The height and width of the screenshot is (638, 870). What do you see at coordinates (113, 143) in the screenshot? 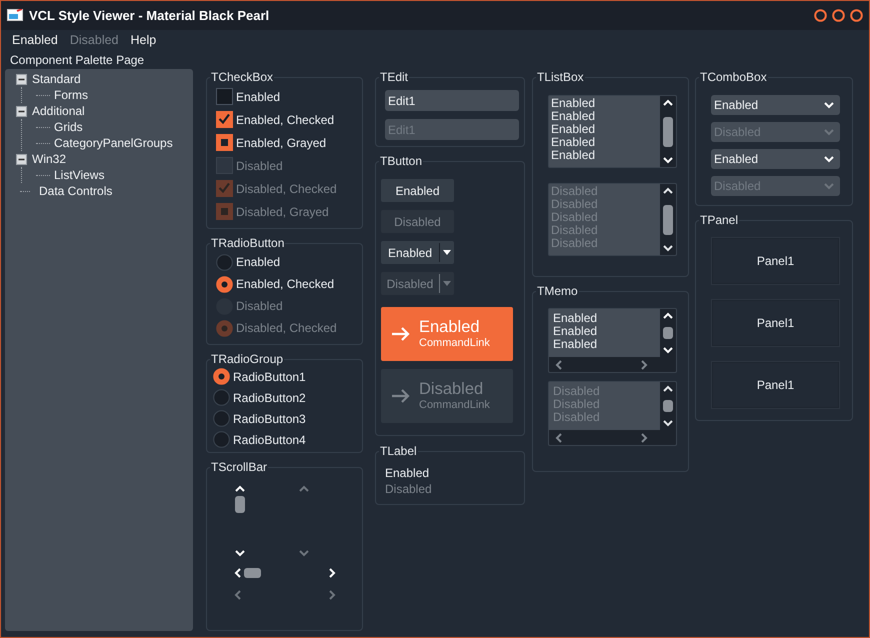
I see `tree-item: CategoryPanelGroups` at bounding box center [113, 143].